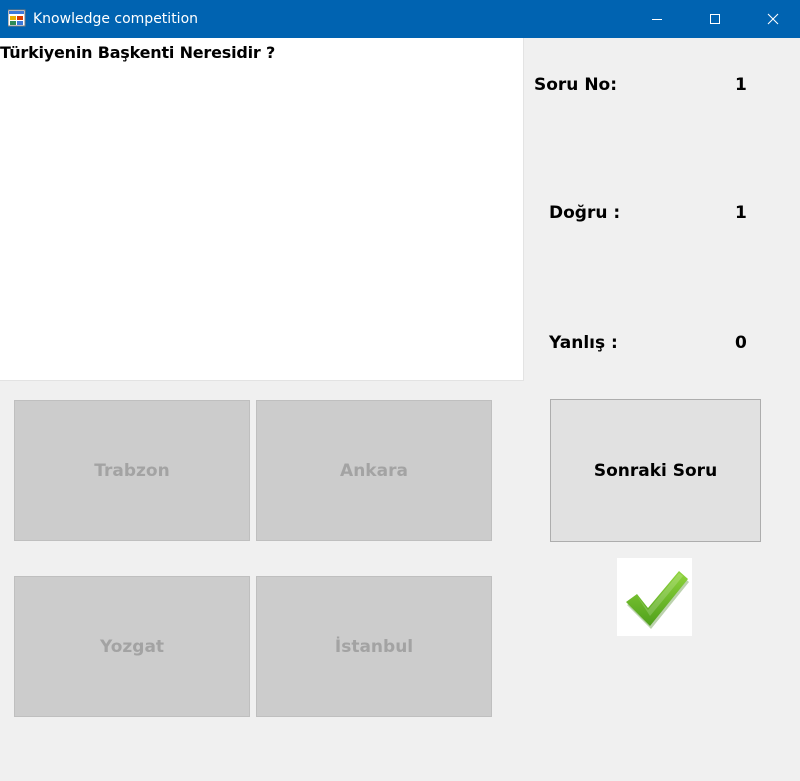 The height and width of the screenshot is (781, 800). I want to click on answer-button-4: İstanbul, so click(374, 646).